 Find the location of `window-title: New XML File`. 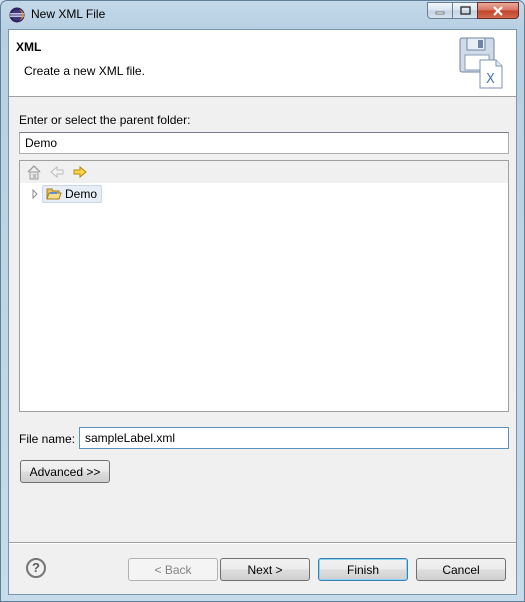

window-title: New XML File is located at coordinates (68, 14).